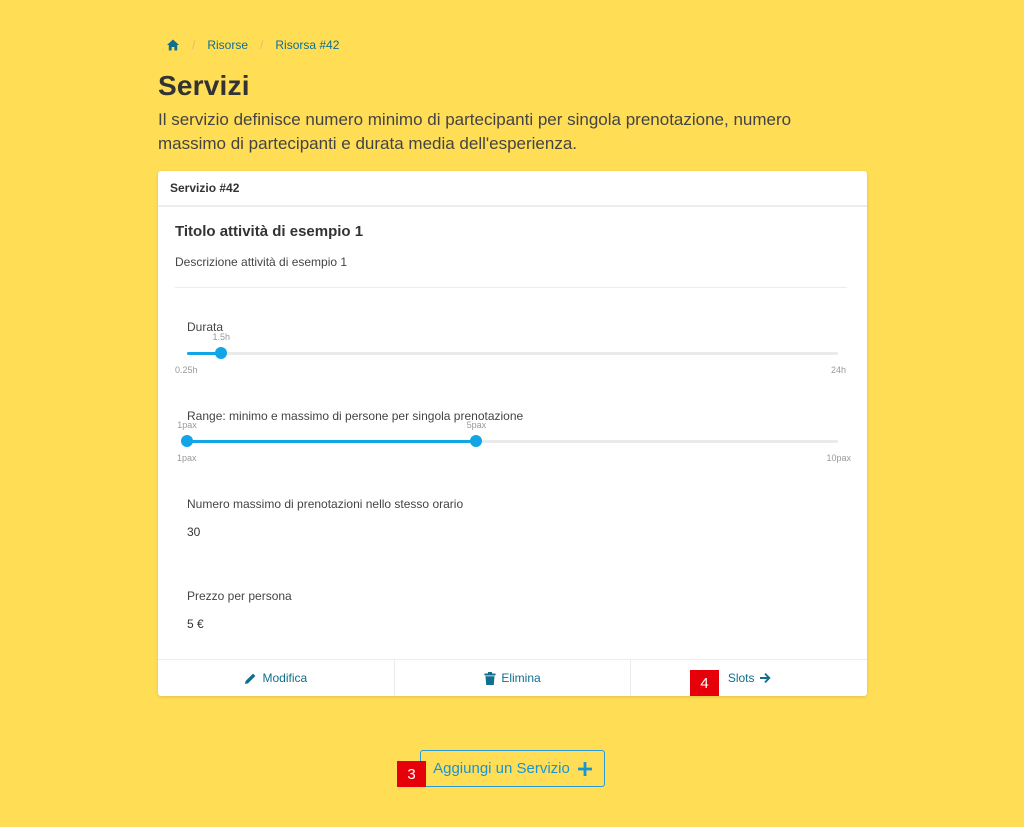 This screenshot has width=1024, height=827. Describe the element at coordinates (411, 774) in the screenshot. I see `annotation-badge-3: 3` at that location.